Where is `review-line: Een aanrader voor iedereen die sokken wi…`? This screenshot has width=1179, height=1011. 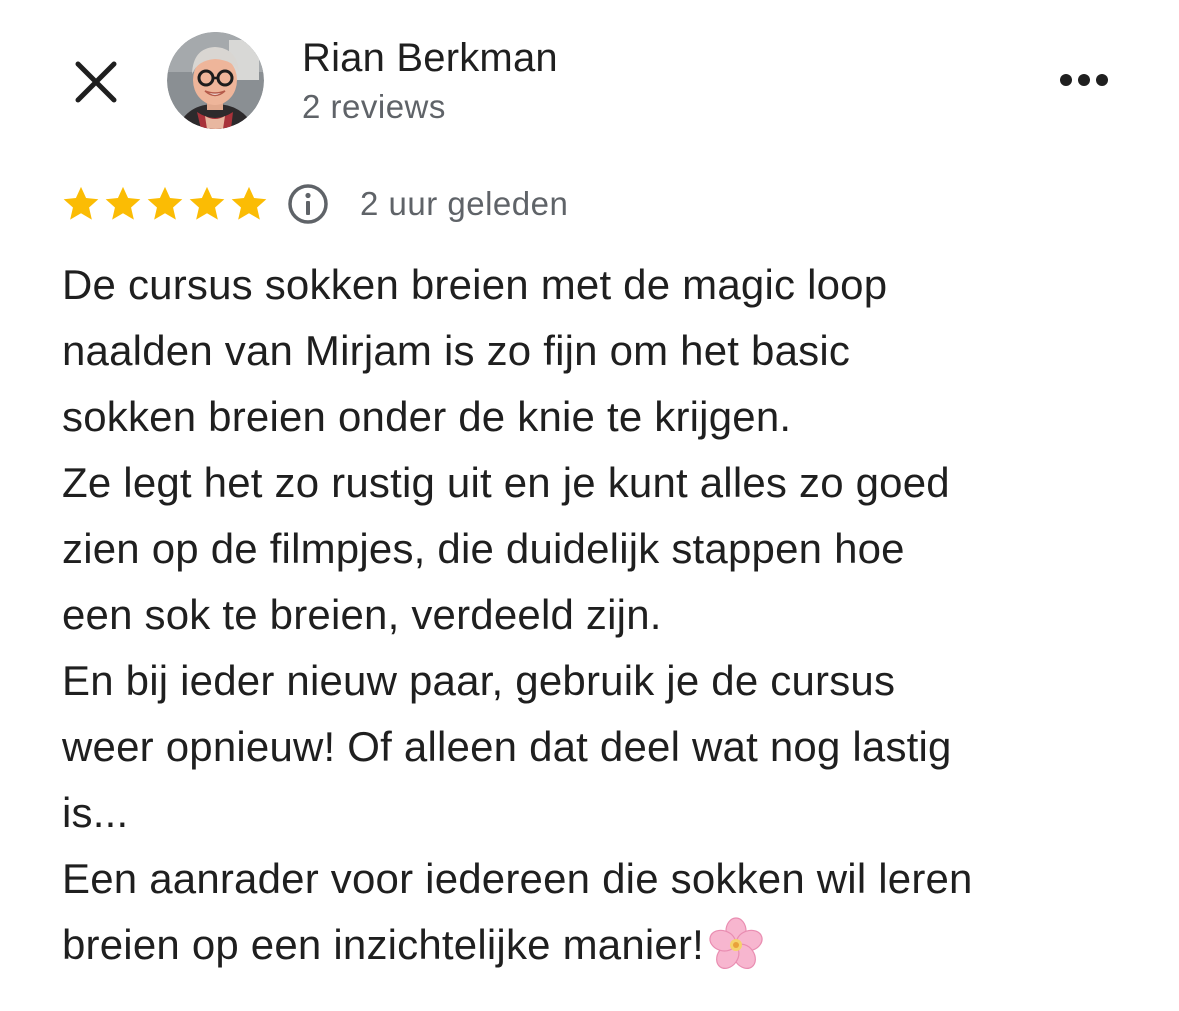 review-line: Een aanrader voor iedereen die sokken wi… is located at coordinates (517, 878).